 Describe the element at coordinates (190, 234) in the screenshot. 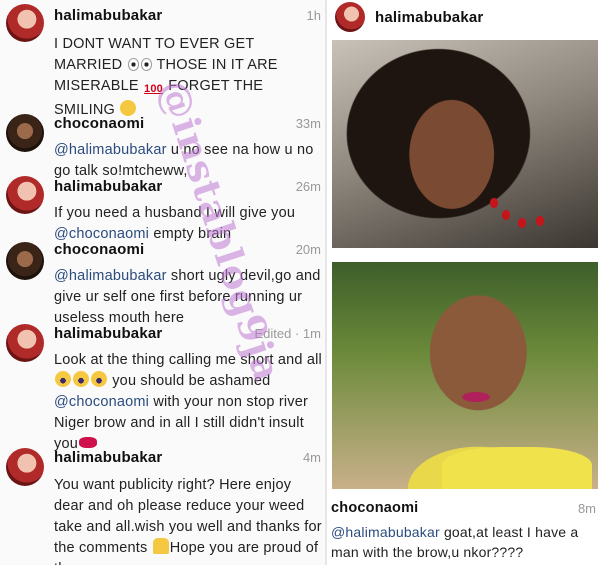

I see `comment-text-part: empty brain` at that location.